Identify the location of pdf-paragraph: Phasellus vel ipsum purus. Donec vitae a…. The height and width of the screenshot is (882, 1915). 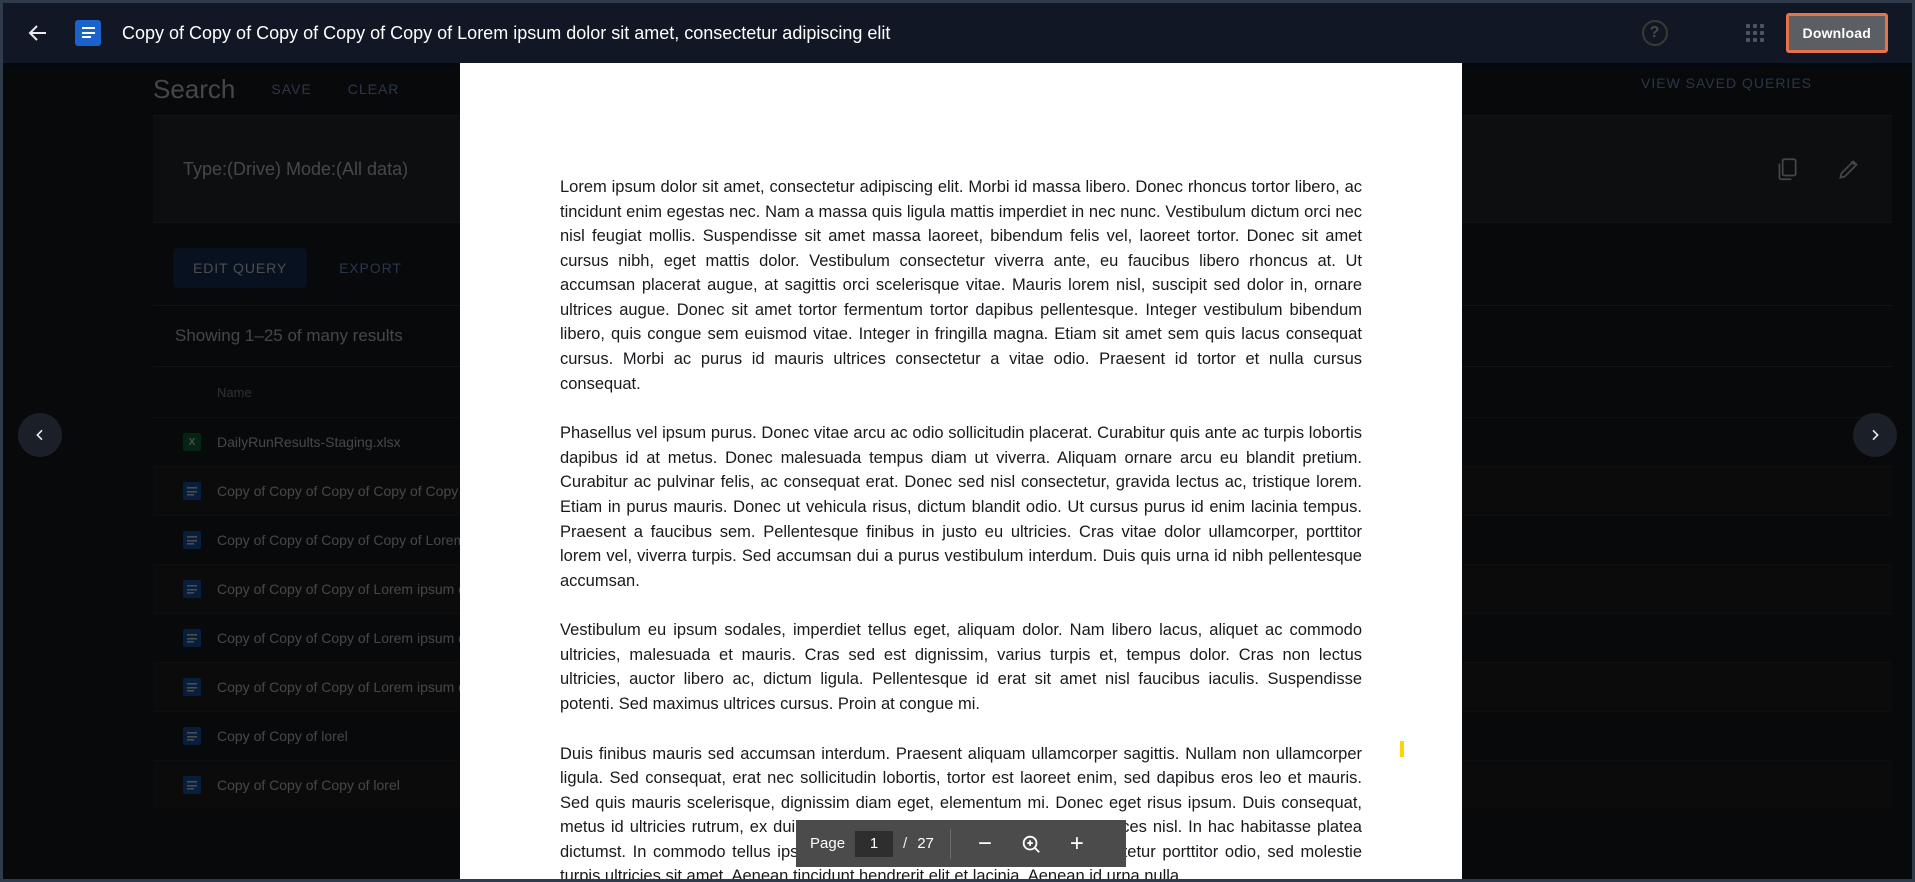
(961, 507).